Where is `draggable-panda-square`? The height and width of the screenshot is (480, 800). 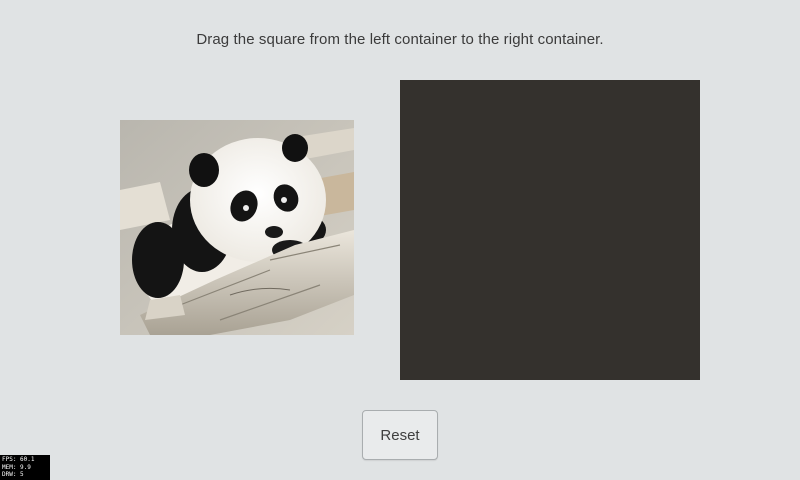 draggable-panda-square is located at coordinates (237, 227).